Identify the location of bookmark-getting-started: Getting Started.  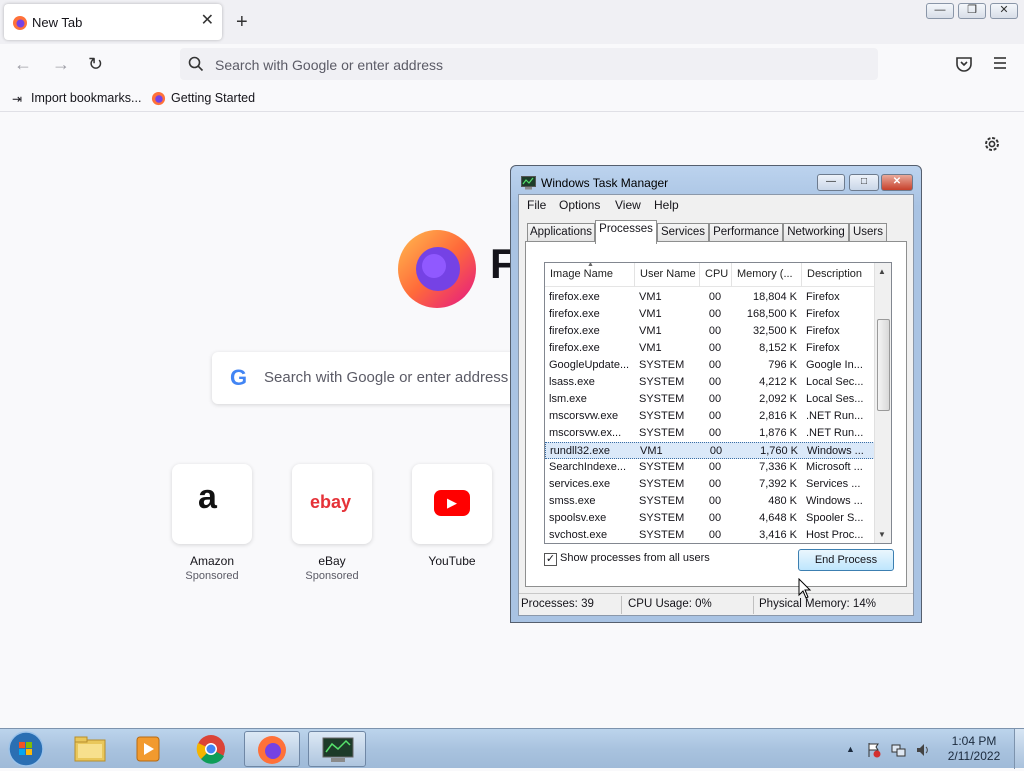
(213, 98).